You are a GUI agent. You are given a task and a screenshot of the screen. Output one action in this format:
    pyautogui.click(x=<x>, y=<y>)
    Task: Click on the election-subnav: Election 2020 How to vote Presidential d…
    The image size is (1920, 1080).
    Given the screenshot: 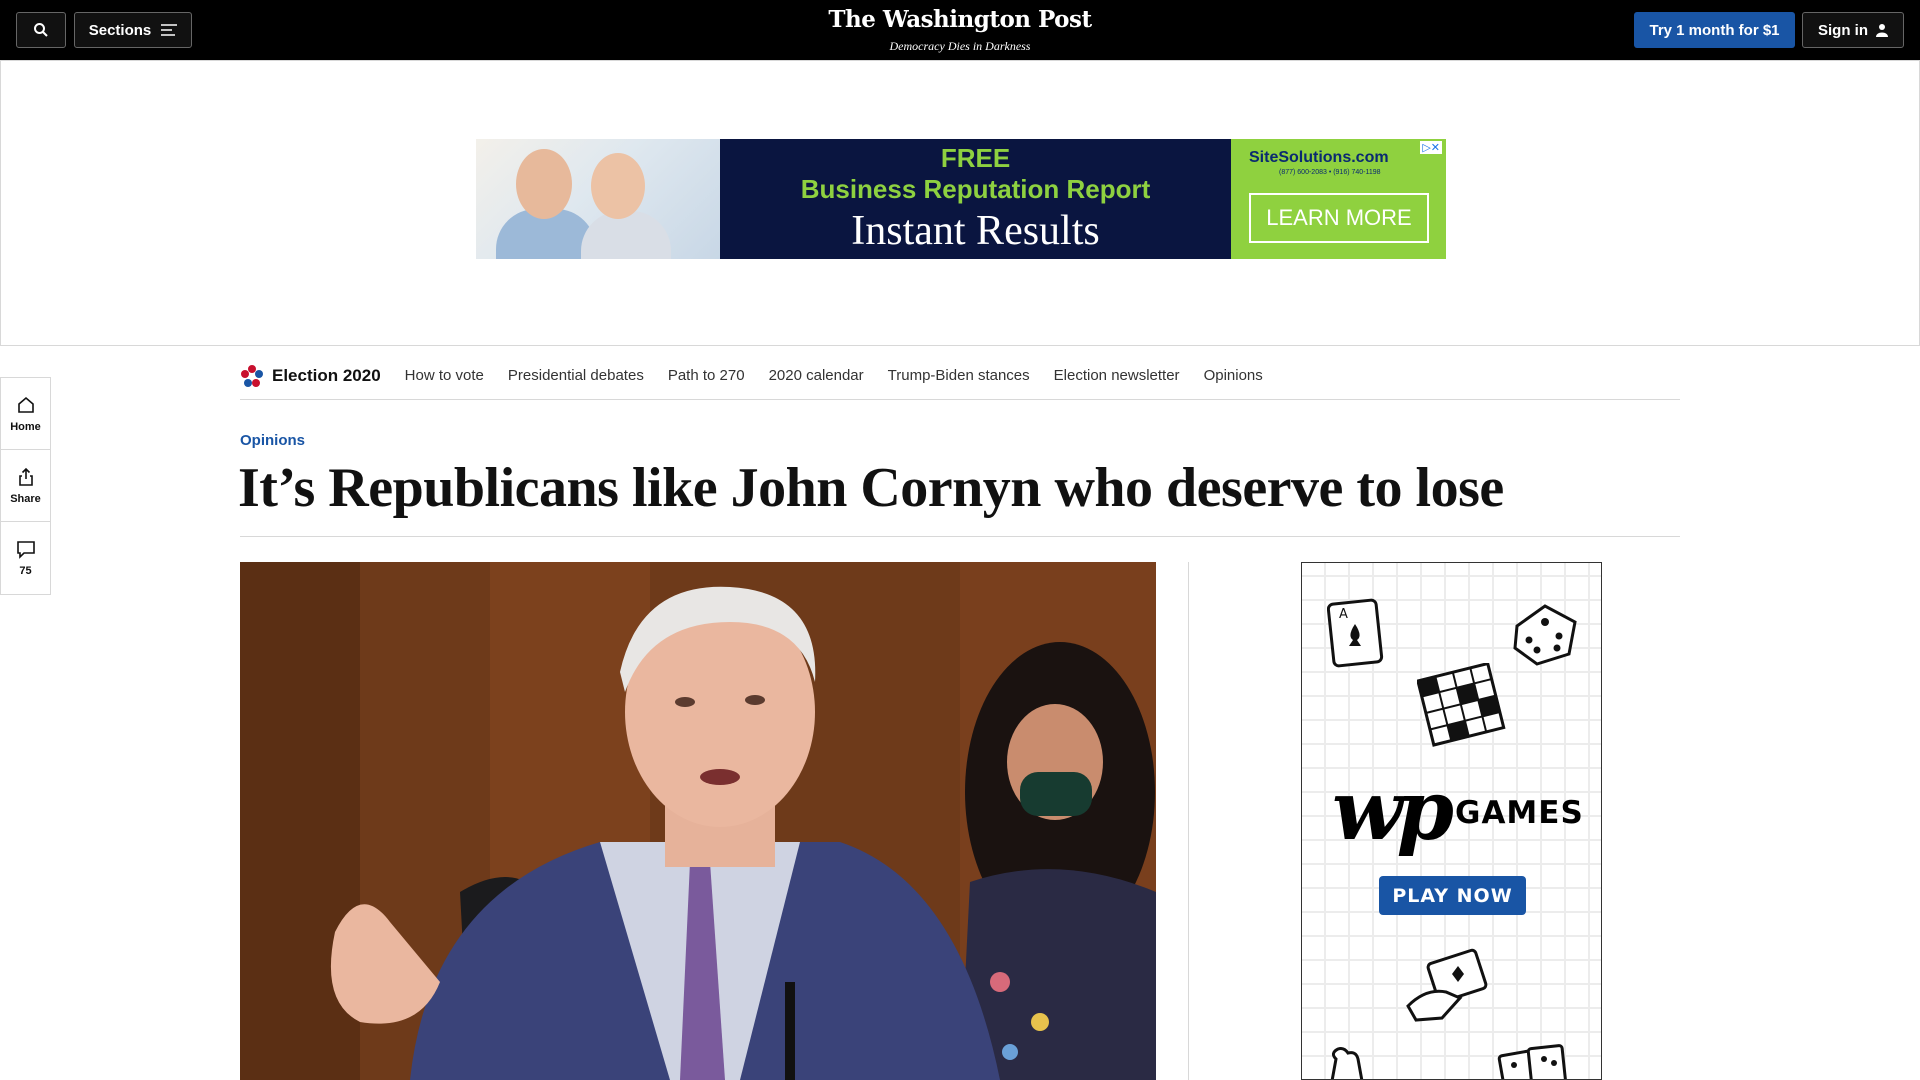 What is the action you would take?
    pyautogui.click(x=960, y=376)
    